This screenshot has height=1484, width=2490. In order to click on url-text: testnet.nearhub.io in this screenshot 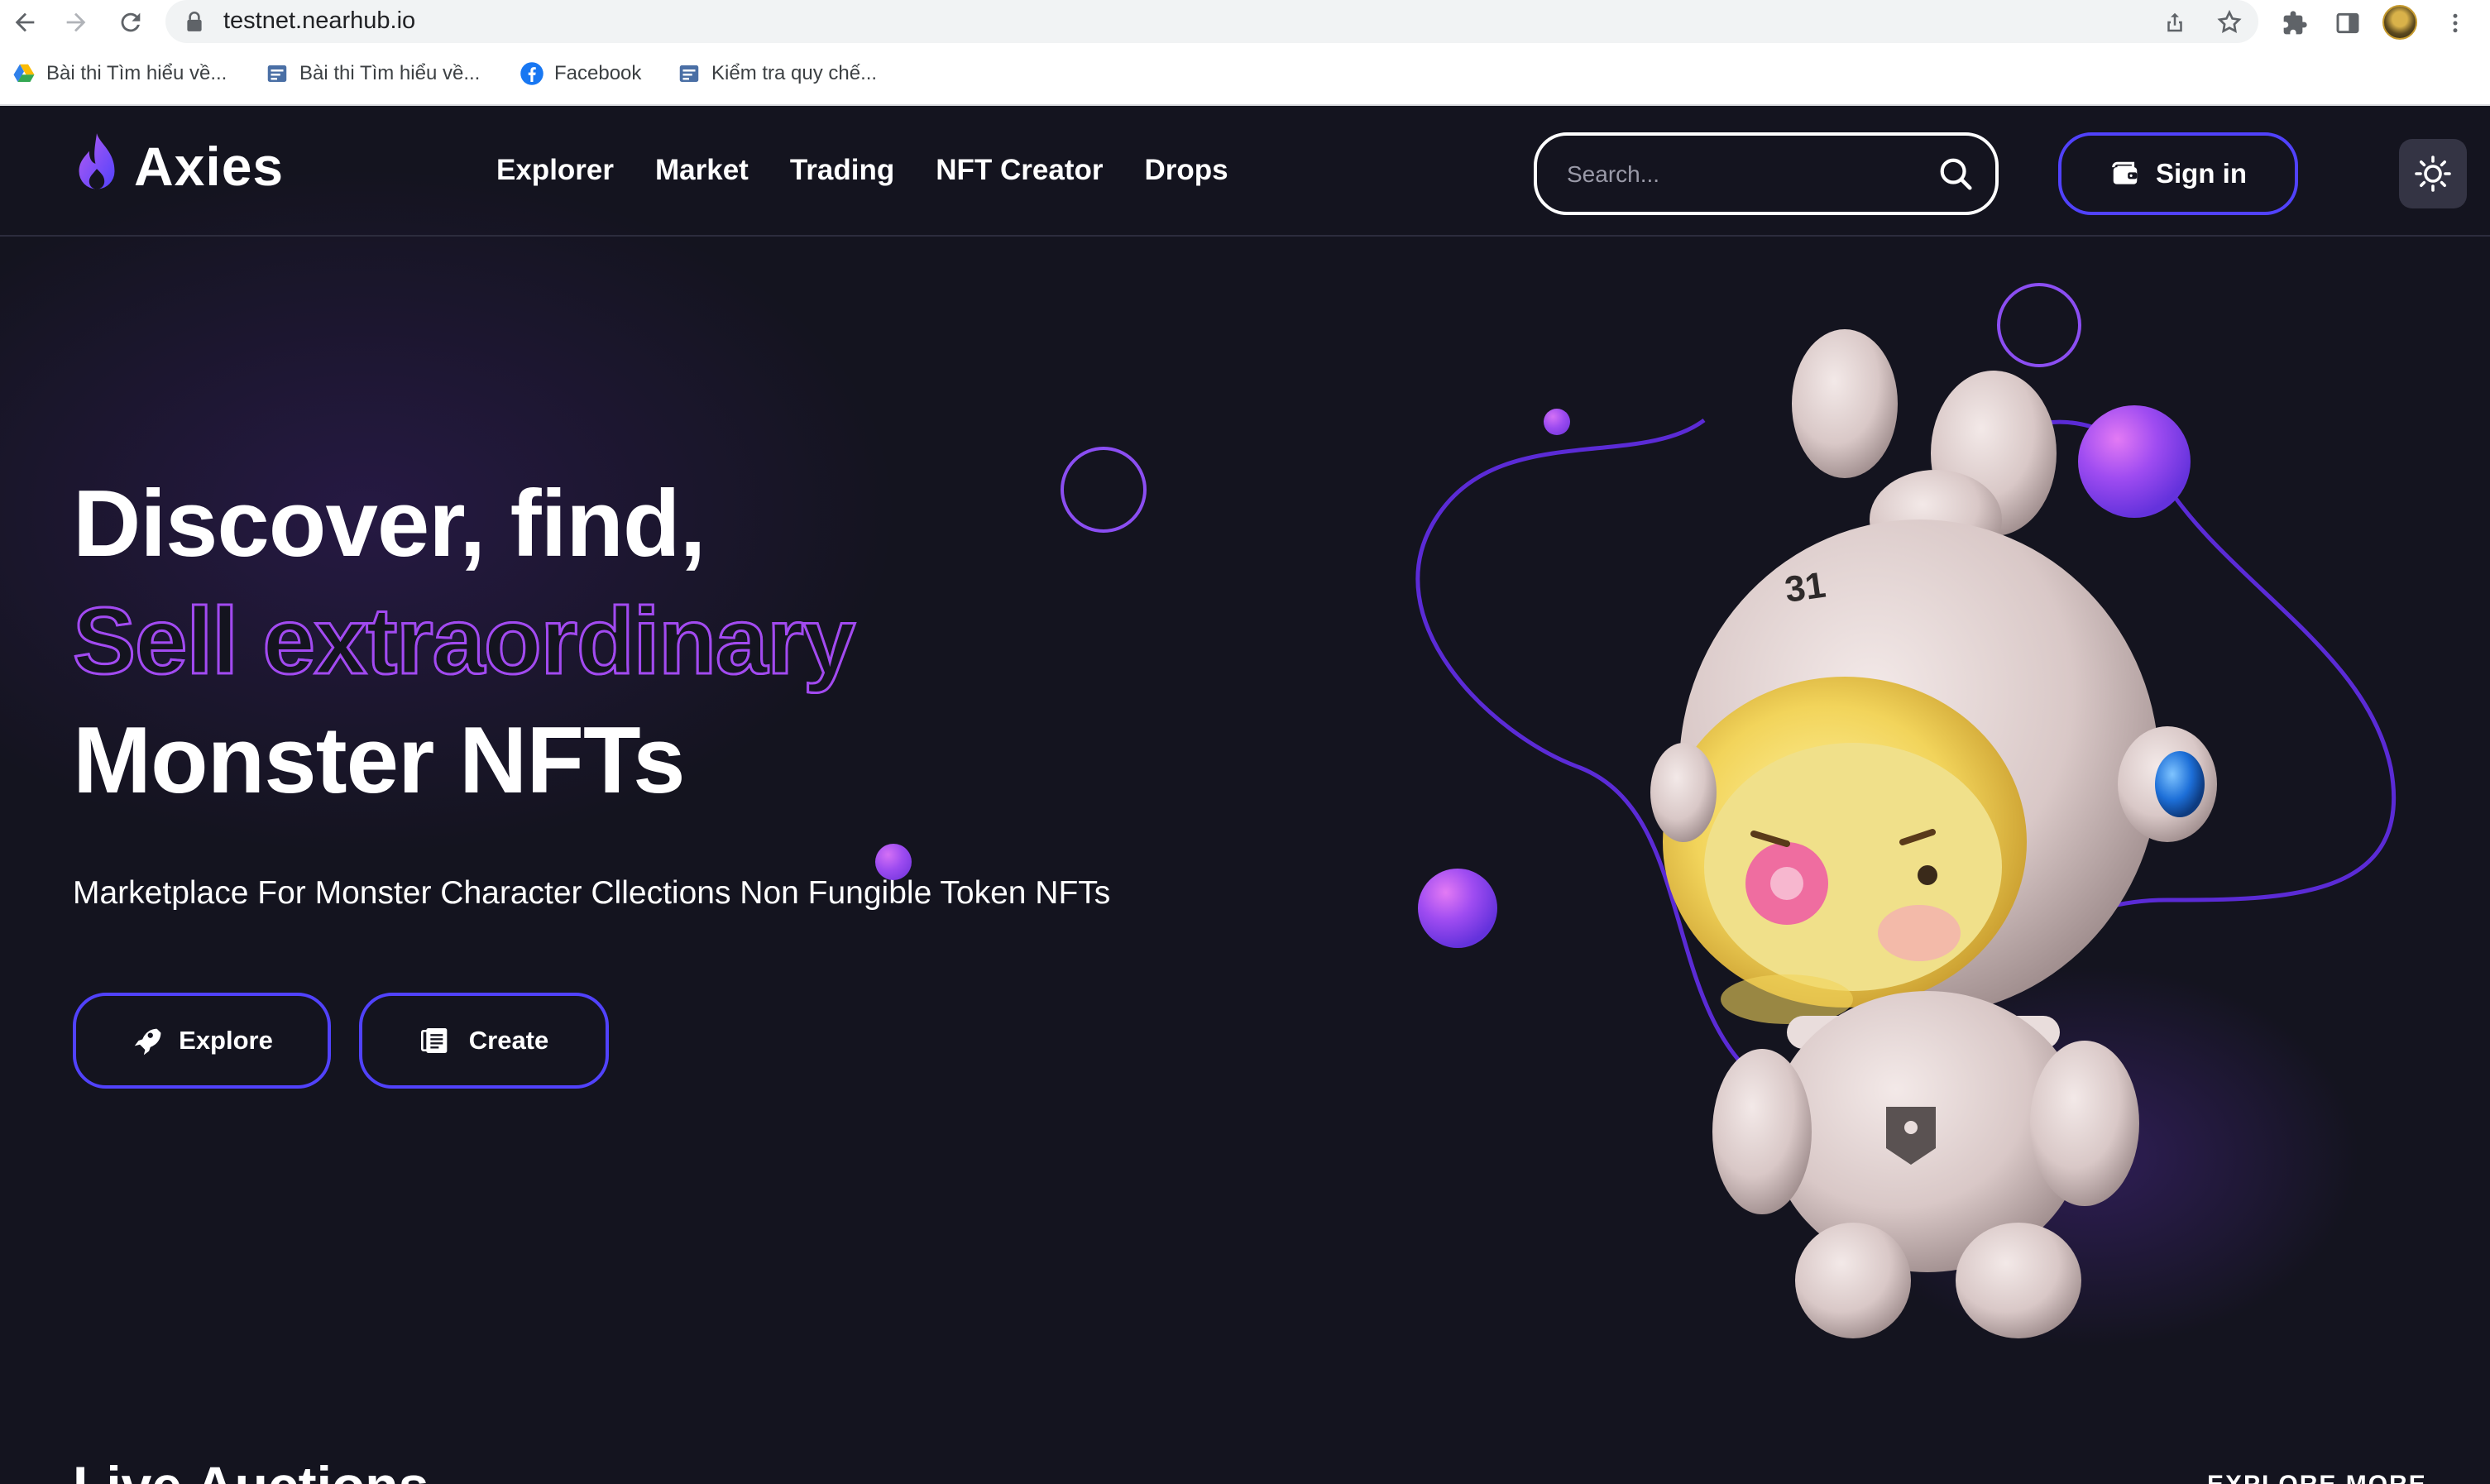, I will do `click(319, 20)`.